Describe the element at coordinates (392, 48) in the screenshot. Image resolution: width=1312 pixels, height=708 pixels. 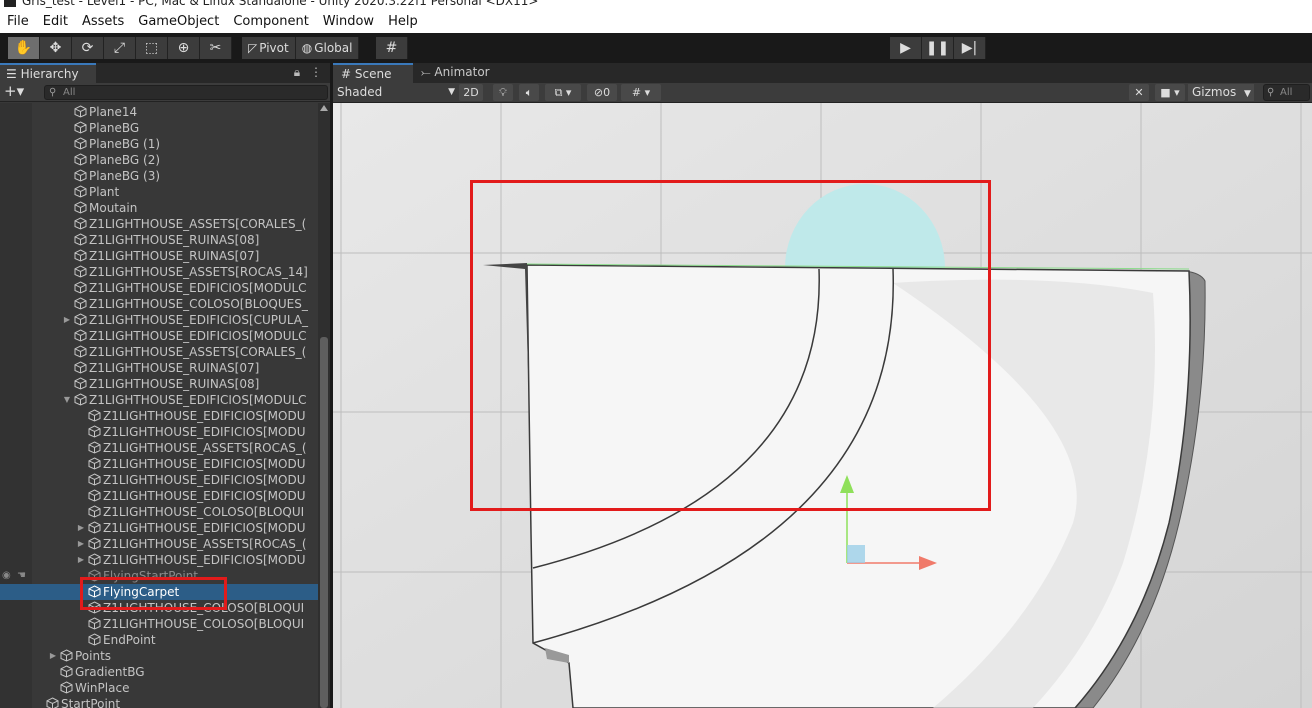
I see `grid-snap-button: #` at that location.